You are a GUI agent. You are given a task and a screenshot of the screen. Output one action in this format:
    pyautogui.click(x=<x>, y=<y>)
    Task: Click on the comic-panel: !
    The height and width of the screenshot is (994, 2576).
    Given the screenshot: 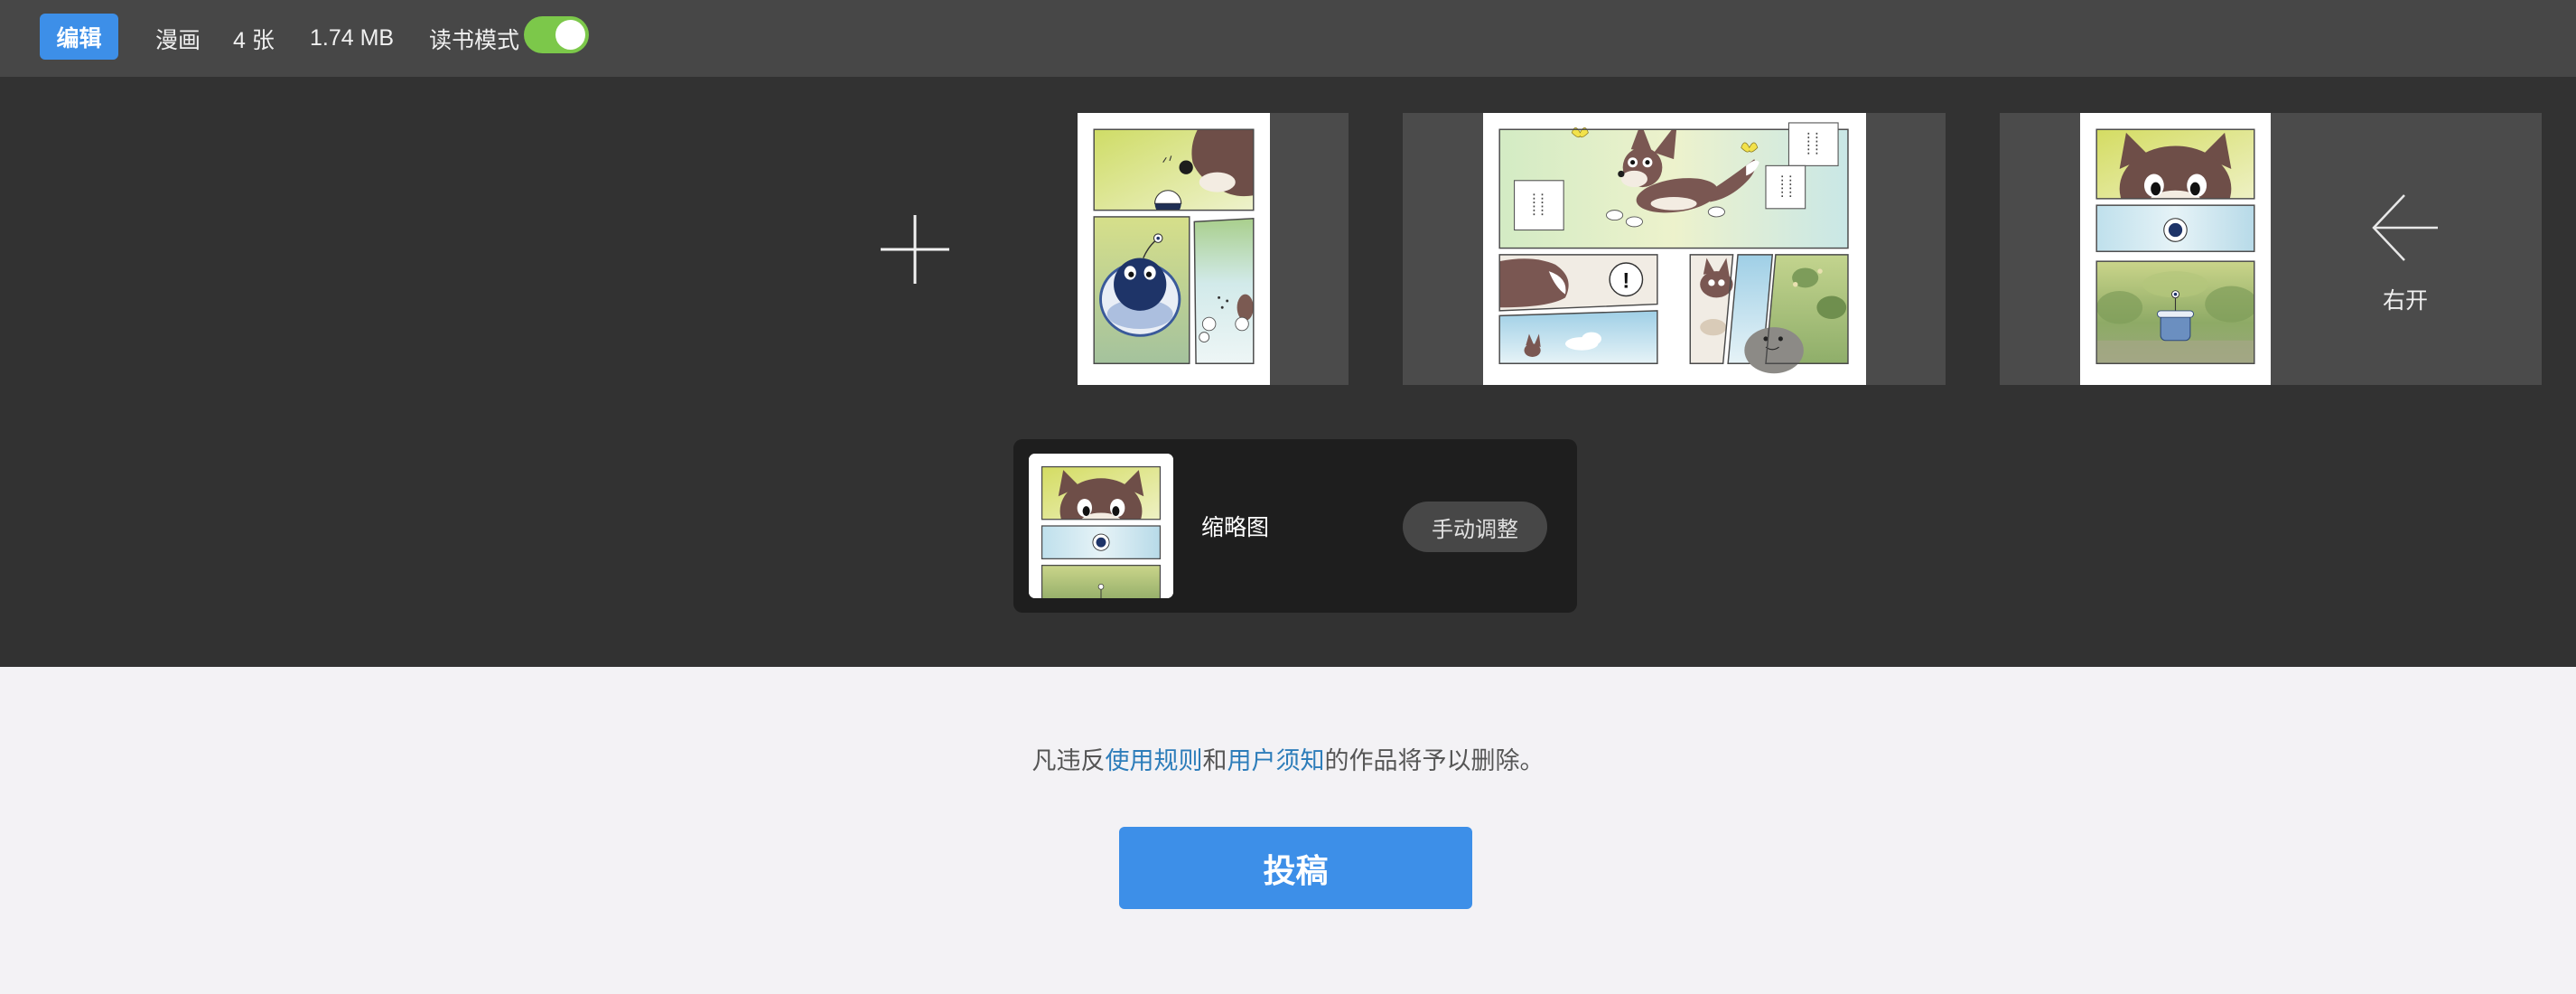 What is the action you would take?
    pyautogui.click(x=1578, y=283)
    